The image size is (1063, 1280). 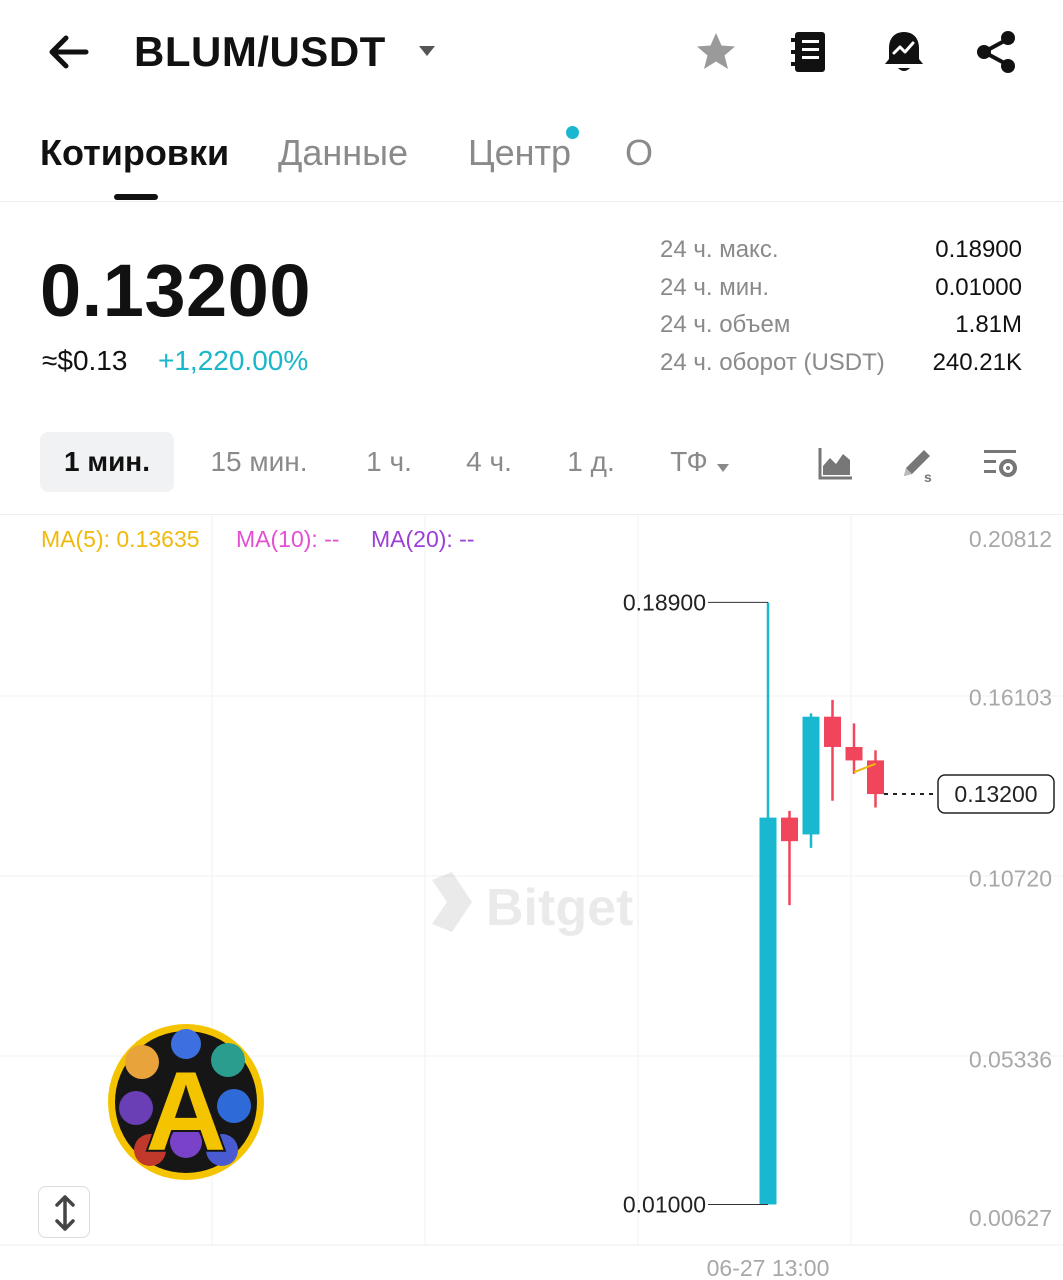 I want to click on svg-text: s, so click(x=928, y=476).